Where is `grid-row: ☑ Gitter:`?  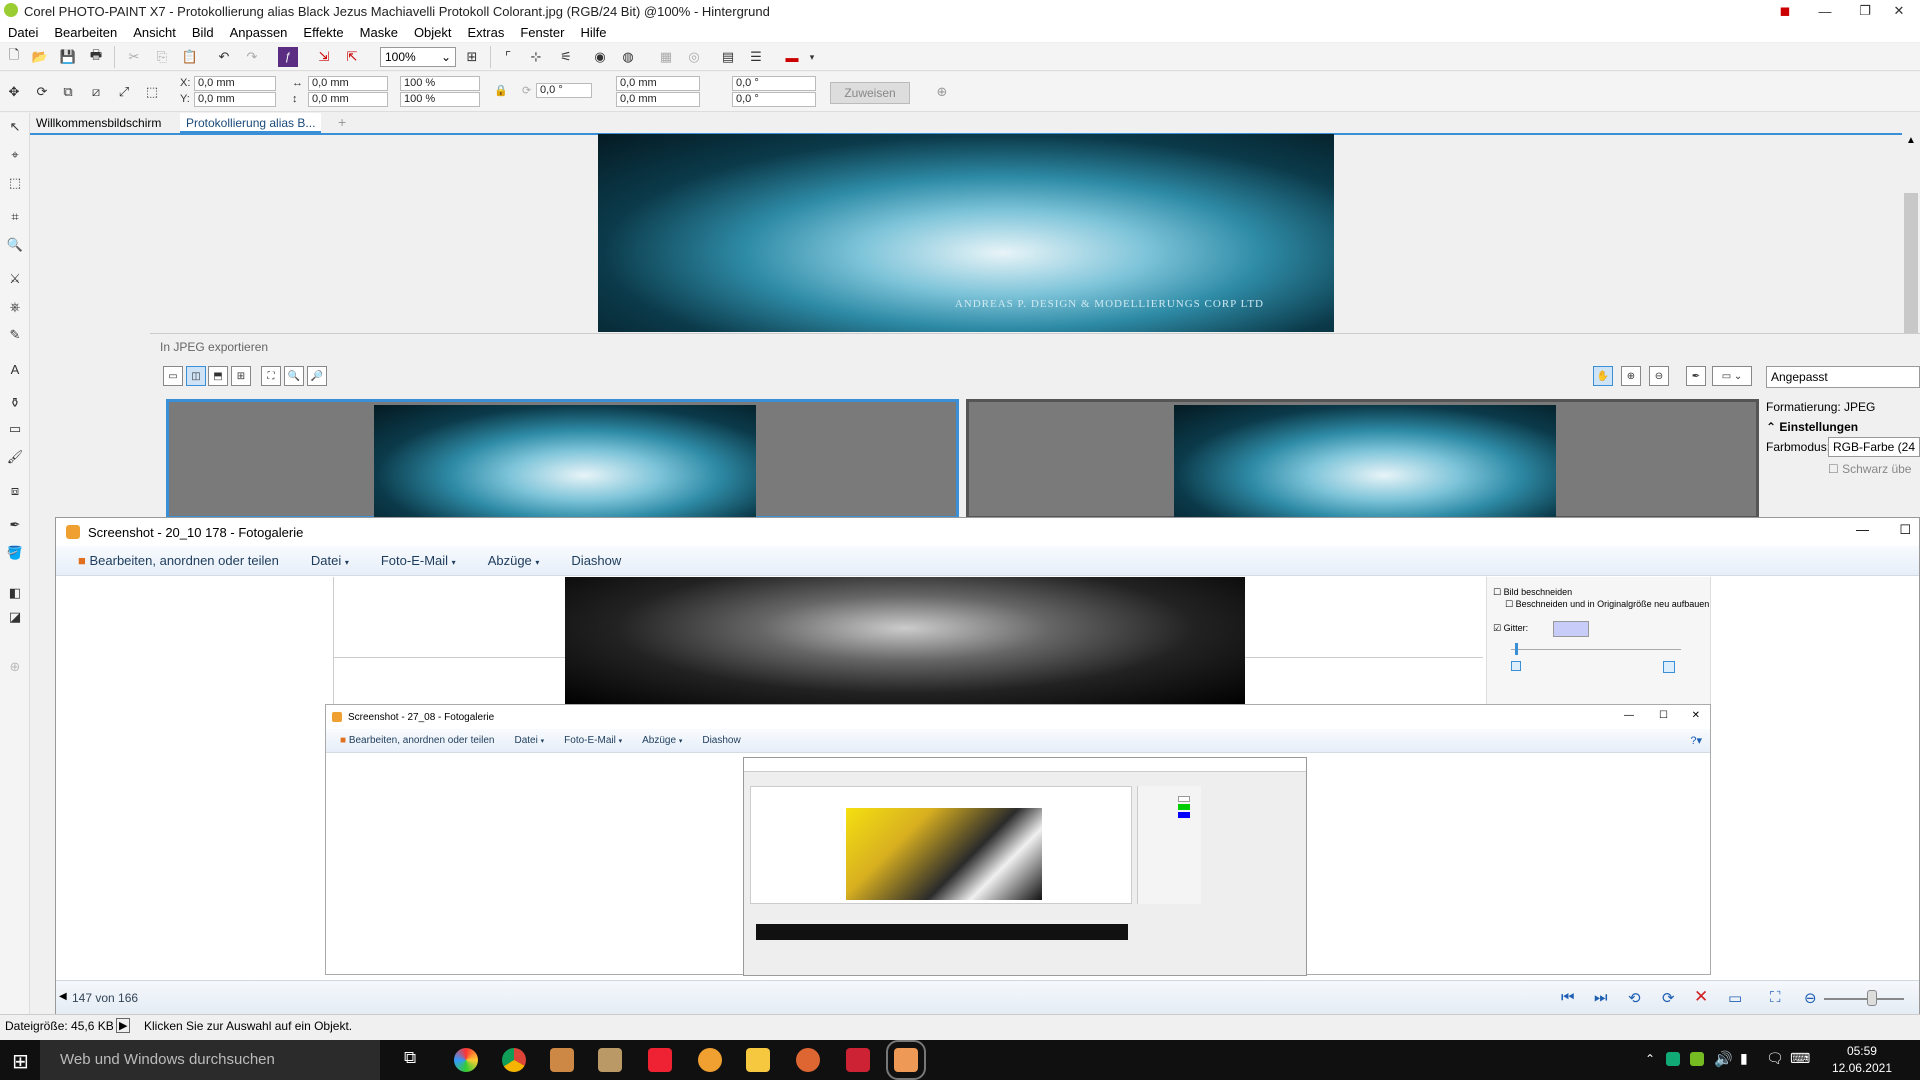 grid-row: ☑ Gitter: is located at coordinates (1510, 628).